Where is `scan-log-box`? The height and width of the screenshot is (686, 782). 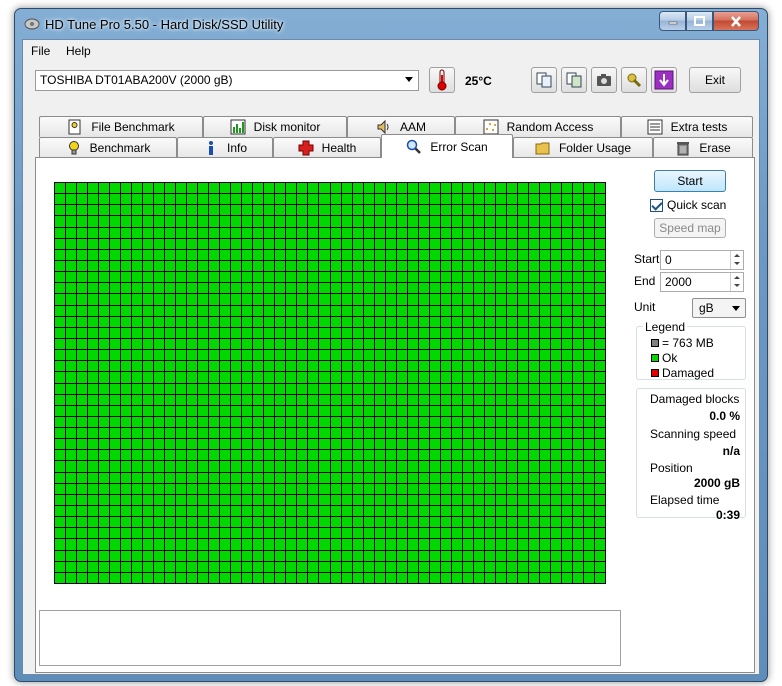
scan-log-box is located at coordinates (330, 638).